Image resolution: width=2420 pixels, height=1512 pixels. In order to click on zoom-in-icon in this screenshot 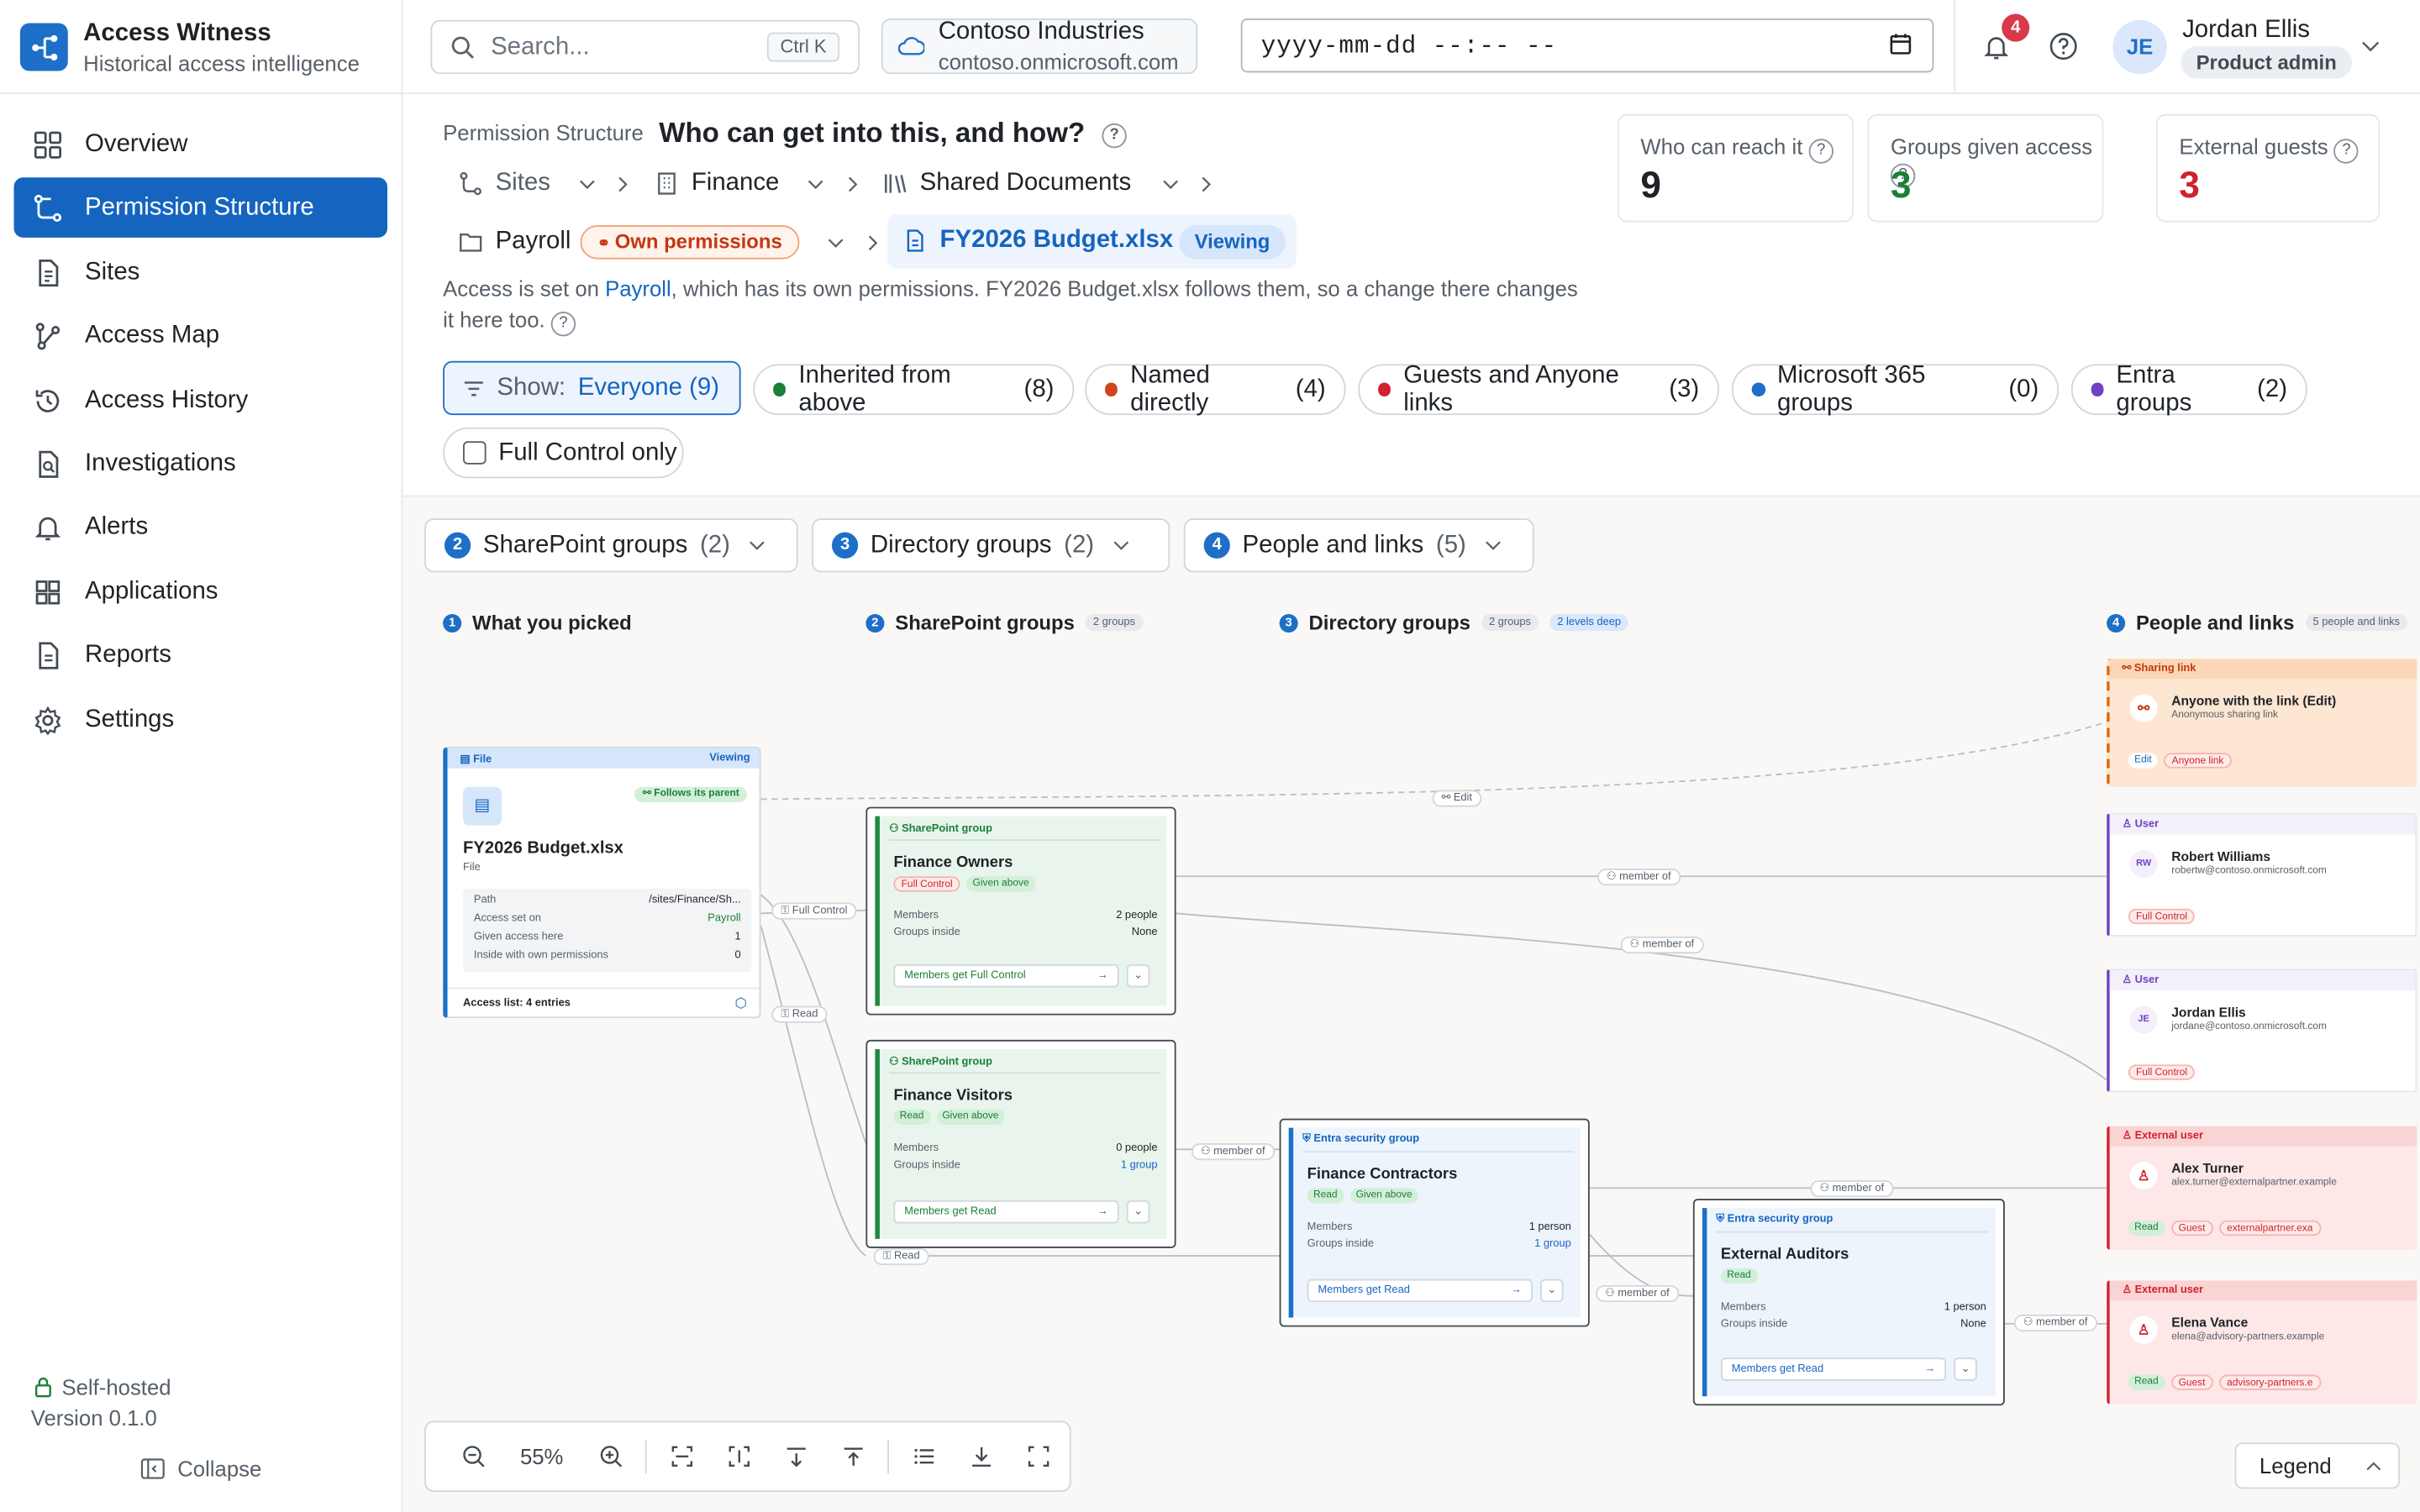, I will do `click(610, 1456)`.